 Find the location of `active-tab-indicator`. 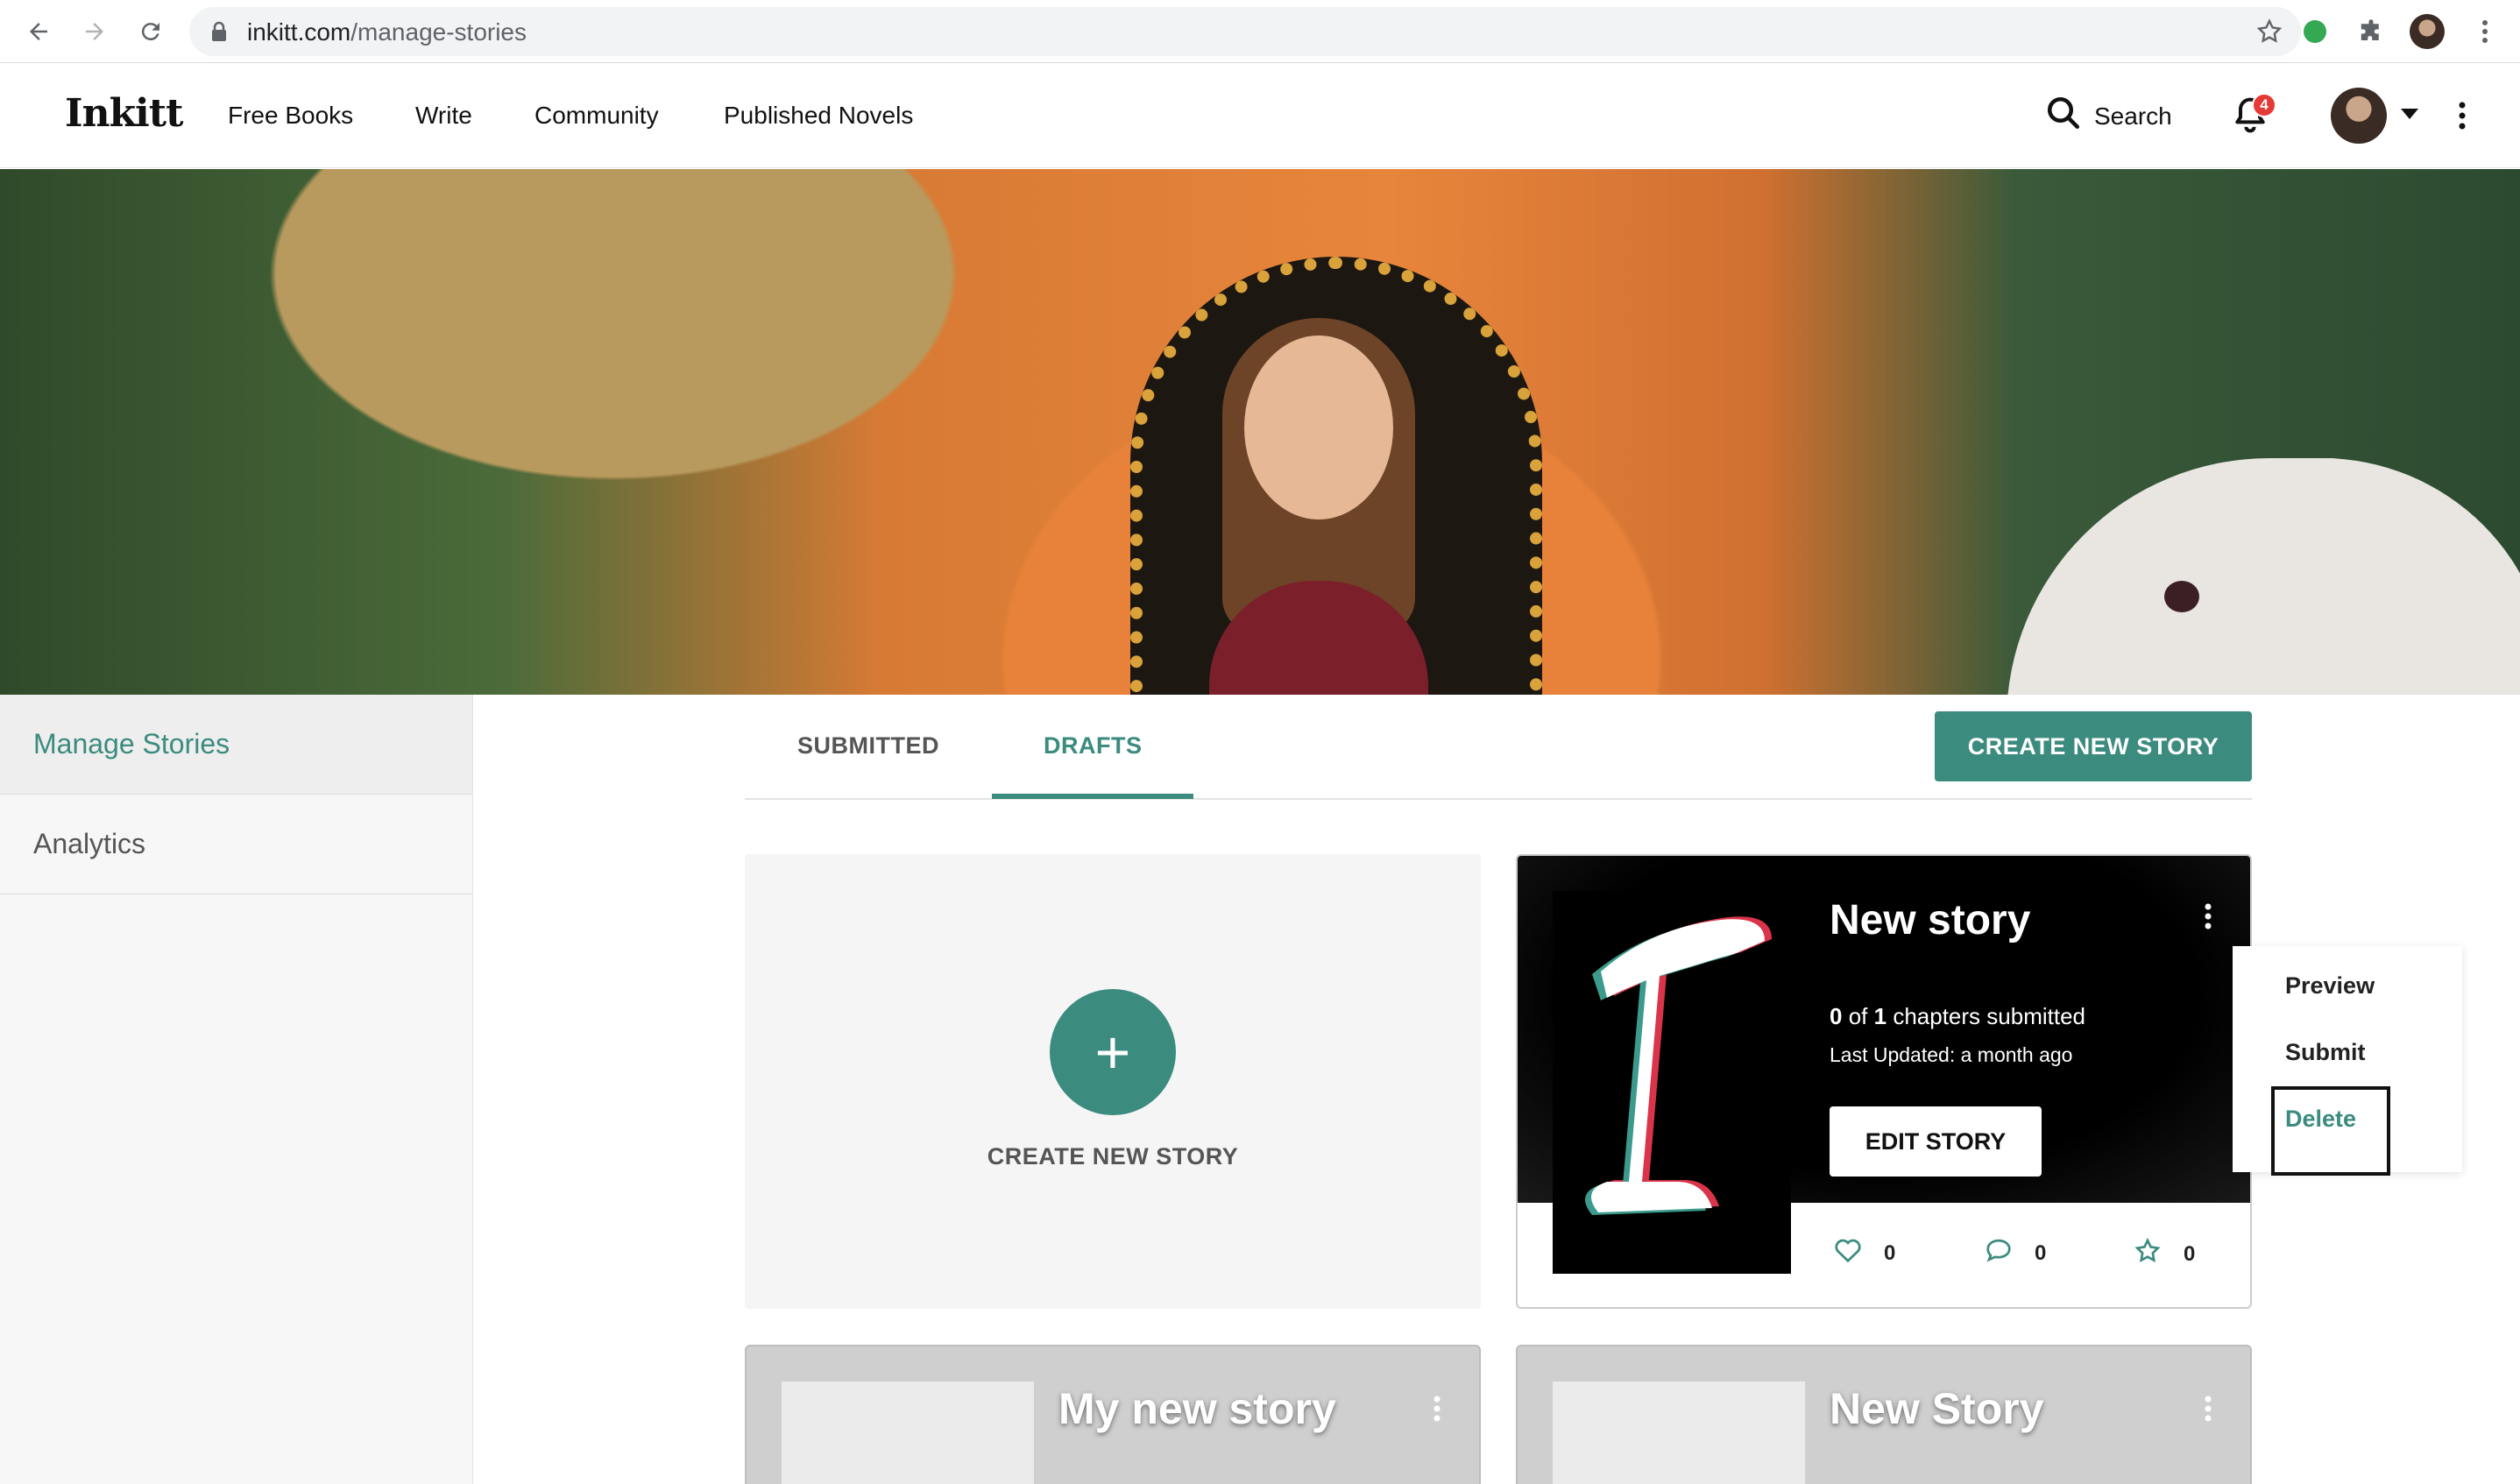

active-tab-indicator is located at coordinates (1092, 797).